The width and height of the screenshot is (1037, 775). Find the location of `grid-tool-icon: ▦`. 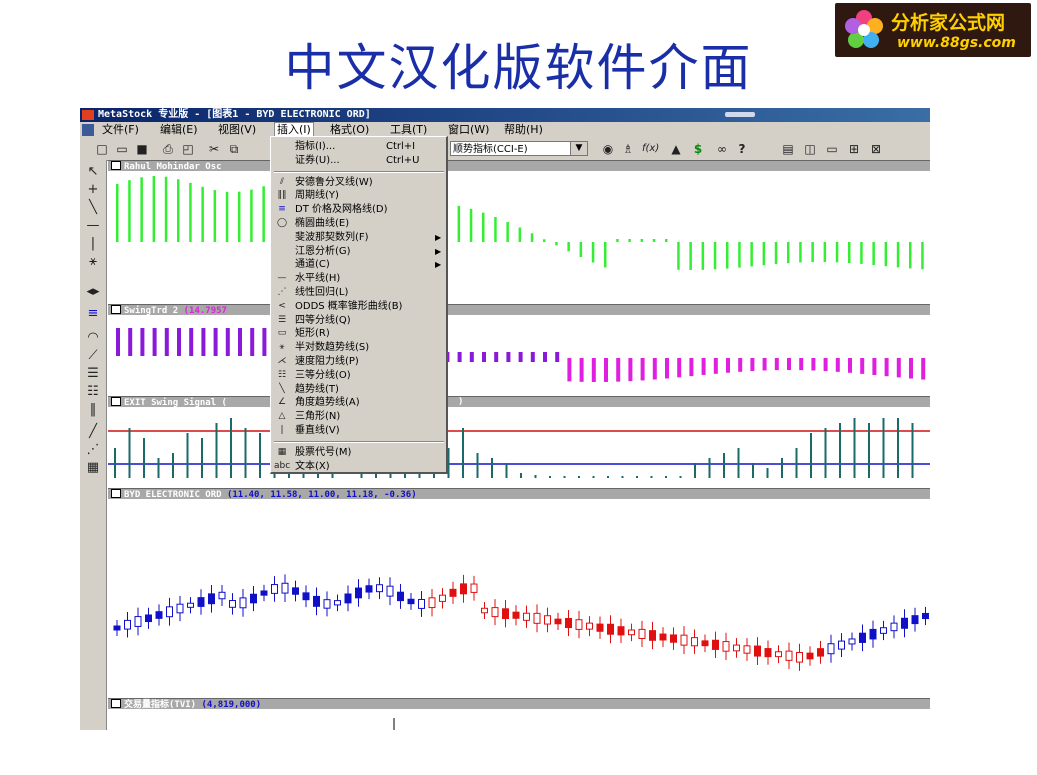

grid-tool-icon: ▦ is located at coordinates (93, 468).